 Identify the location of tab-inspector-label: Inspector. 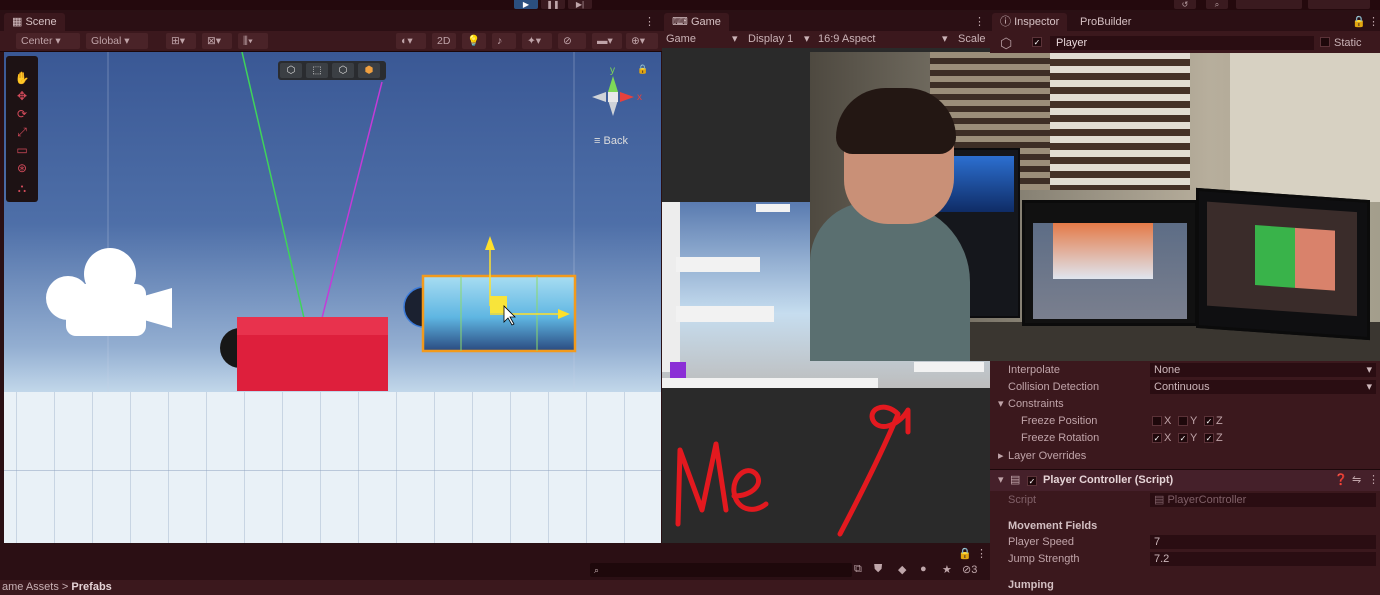
(1037, 22).